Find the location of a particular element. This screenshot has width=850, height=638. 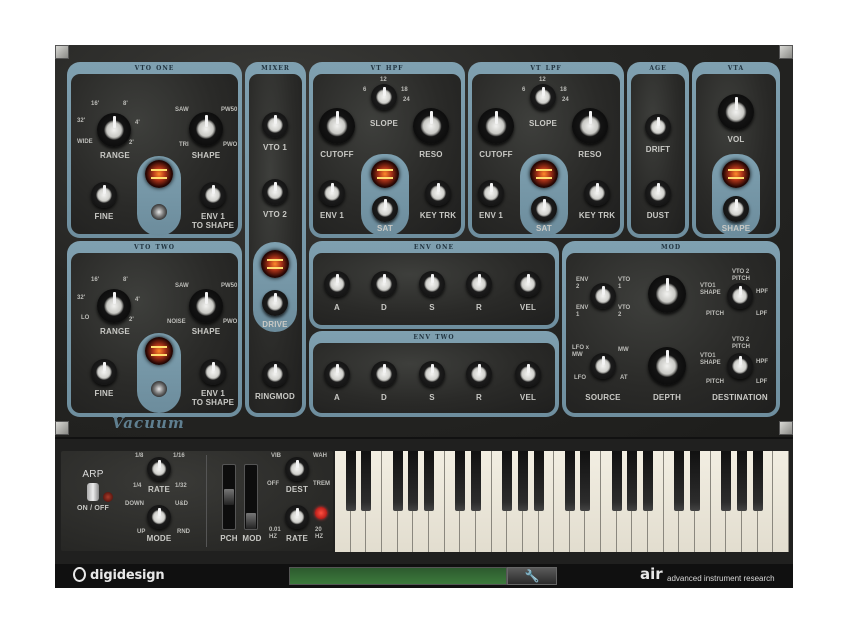

vto1-fine-knob is located at coordinates (104, 195).